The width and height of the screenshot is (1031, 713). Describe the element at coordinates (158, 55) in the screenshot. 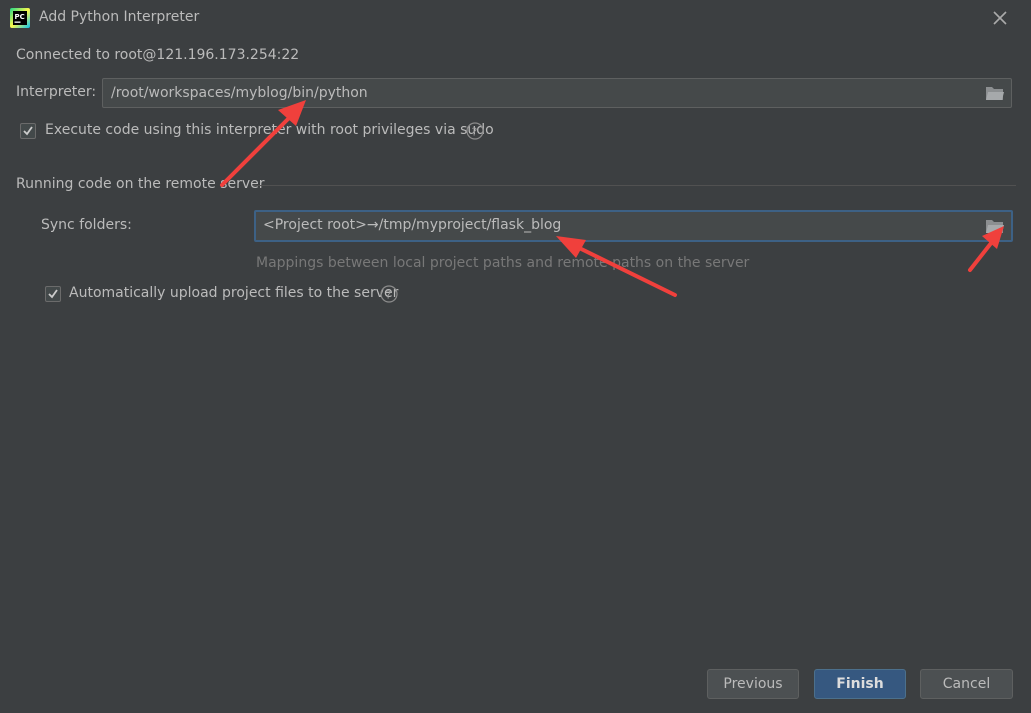

I see `connection-status: Connected to root@121.196.173.254:22` at that location.